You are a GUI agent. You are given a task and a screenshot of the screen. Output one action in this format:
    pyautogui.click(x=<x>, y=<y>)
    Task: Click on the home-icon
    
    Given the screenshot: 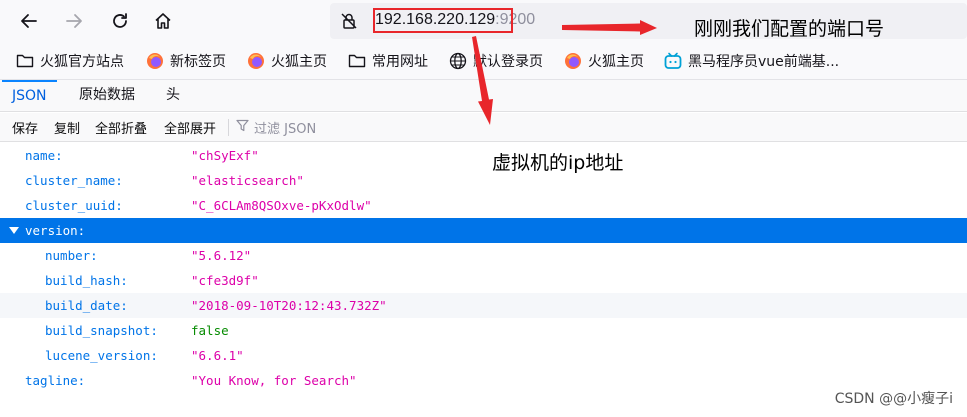 What is the action you would take?
    pyautogui.click(x=163, y=21)
    